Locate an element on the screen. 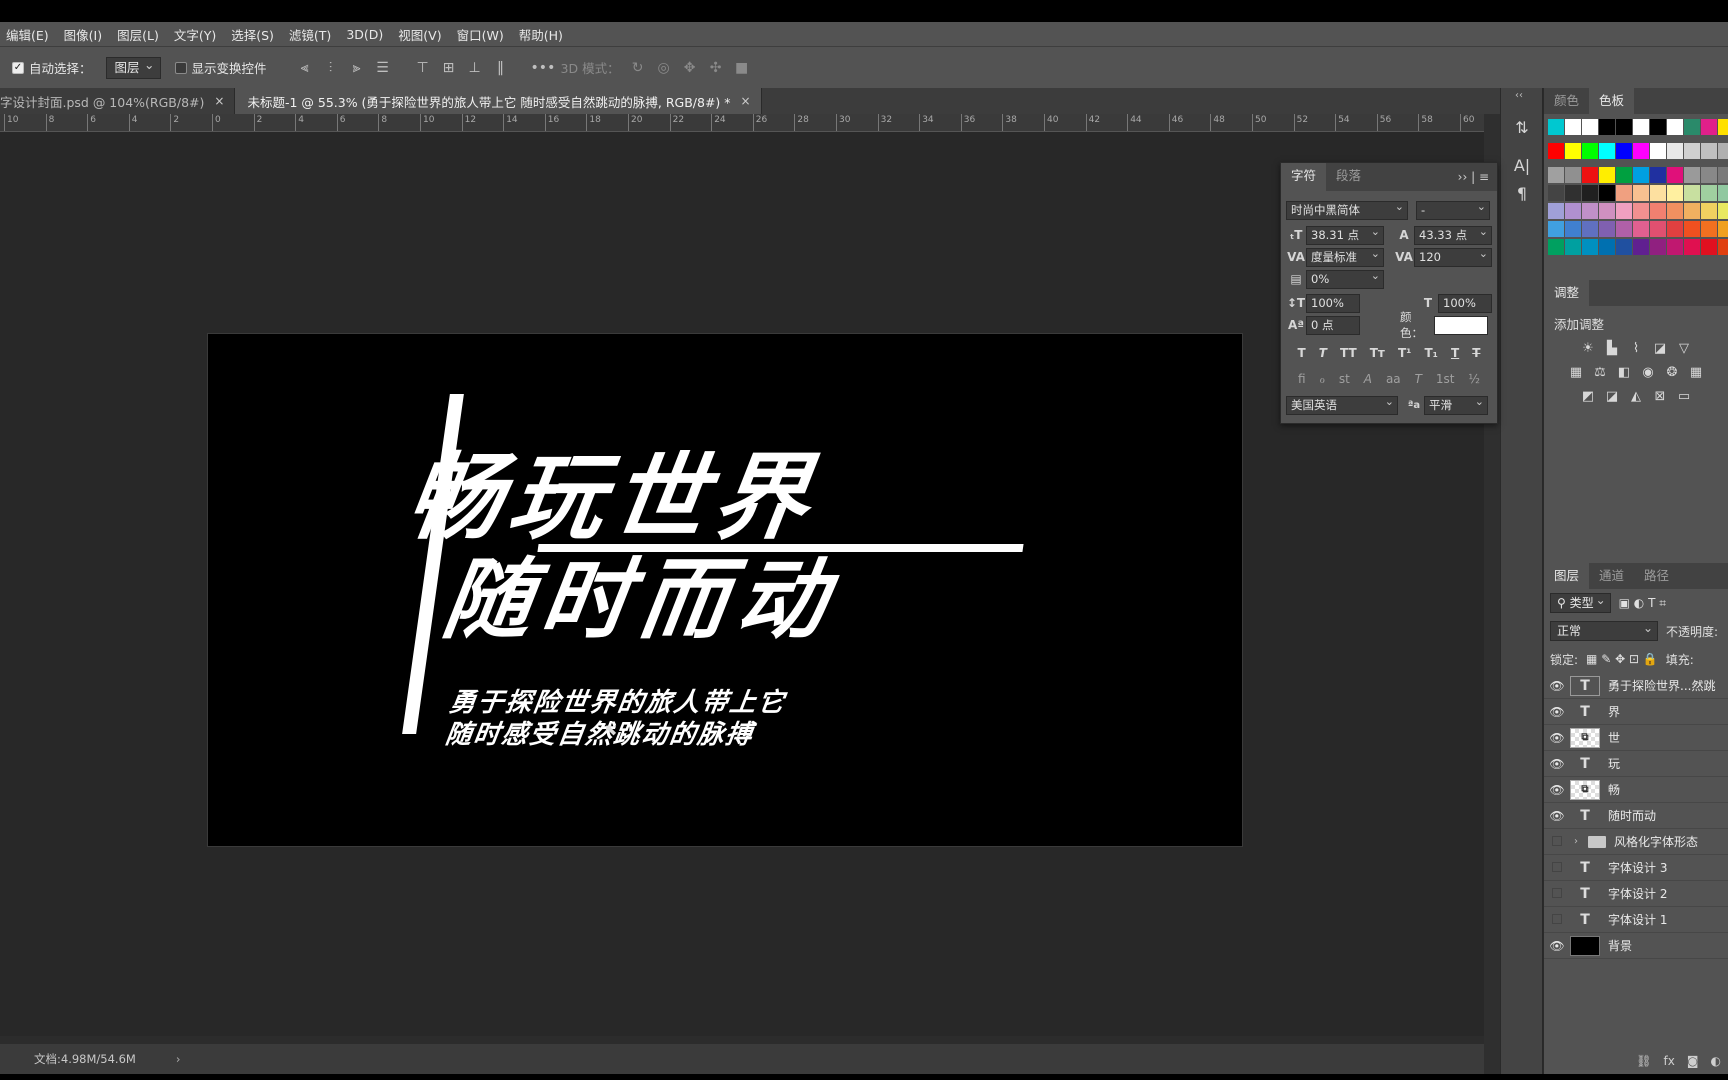 The image size is (1728, 1080). channel-mixer-icon: ❂ is located at coordinates (1672, 373).